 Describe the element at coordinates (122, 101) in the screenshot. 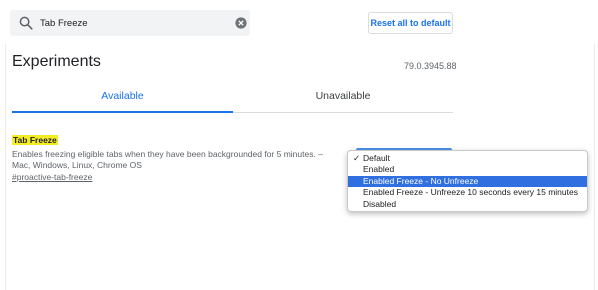

I see `tab-available: Available` at that location.